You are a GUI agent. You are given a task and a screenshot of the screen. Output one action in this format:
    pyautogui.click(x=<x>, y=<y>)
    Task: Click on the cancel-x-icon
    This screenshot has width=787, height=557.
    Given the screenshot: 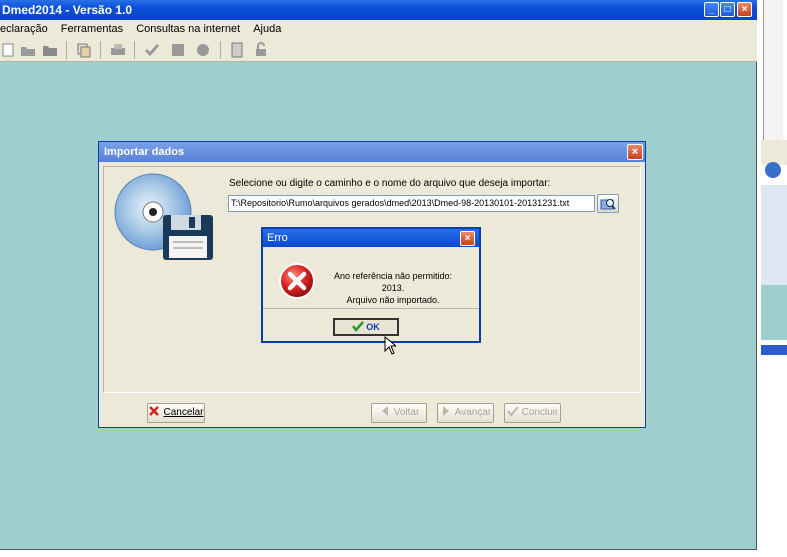 What is the action you would take?
    pyautogui.click(x=154, y=411)
    